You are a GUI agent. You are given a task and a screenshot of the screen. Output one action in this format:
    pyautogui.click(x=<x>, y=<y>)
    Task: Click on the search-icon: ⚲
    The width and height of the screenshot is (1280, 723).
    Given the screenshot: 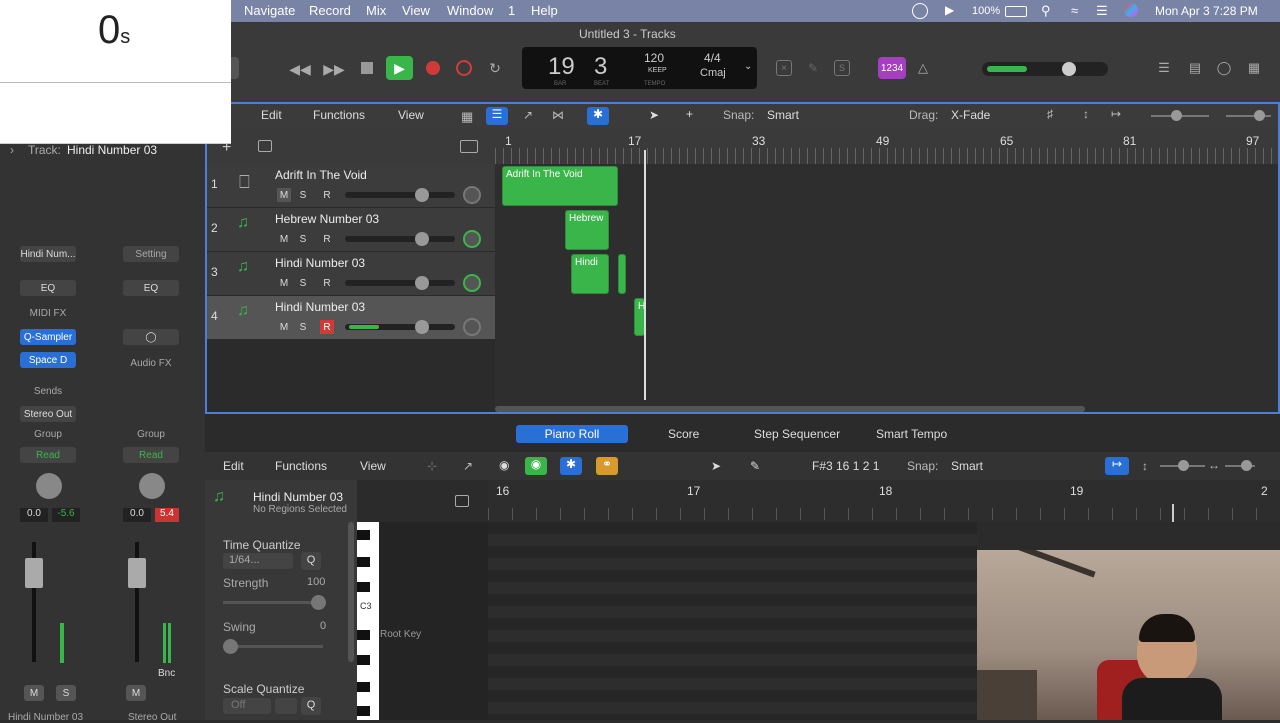 What is the action you would take?
    pyautogui.click(x=1046, y=11)
    